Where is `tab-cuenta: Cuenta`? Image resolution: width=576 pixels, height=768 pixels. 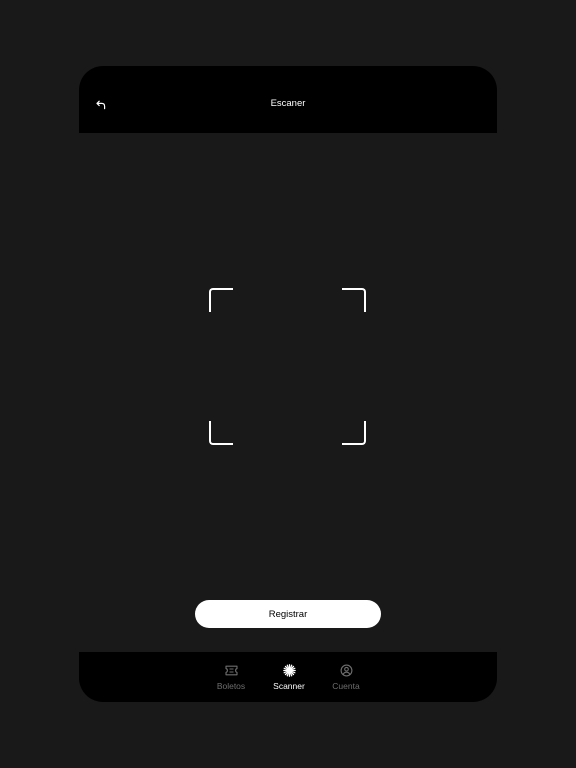
tab-cuenta: Cuenta is located at coordinates (346, 677).